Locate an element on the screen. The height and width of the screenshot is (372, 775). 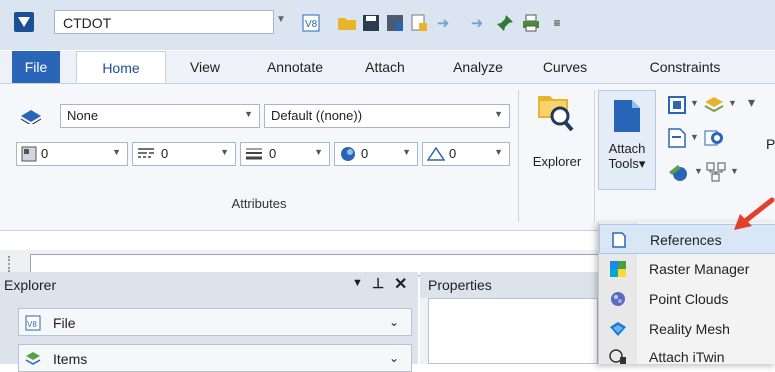
explorer-pane-title: Explorer is located at coordinates (30, 285).